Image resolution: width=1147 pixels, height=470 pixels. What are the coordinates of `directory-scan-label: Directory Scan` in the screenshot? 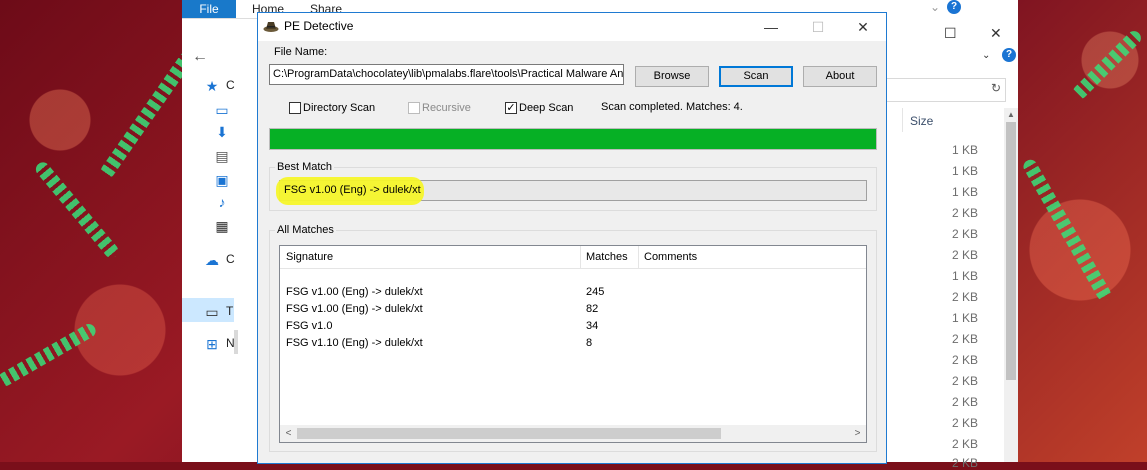 It's located at (339, 108).